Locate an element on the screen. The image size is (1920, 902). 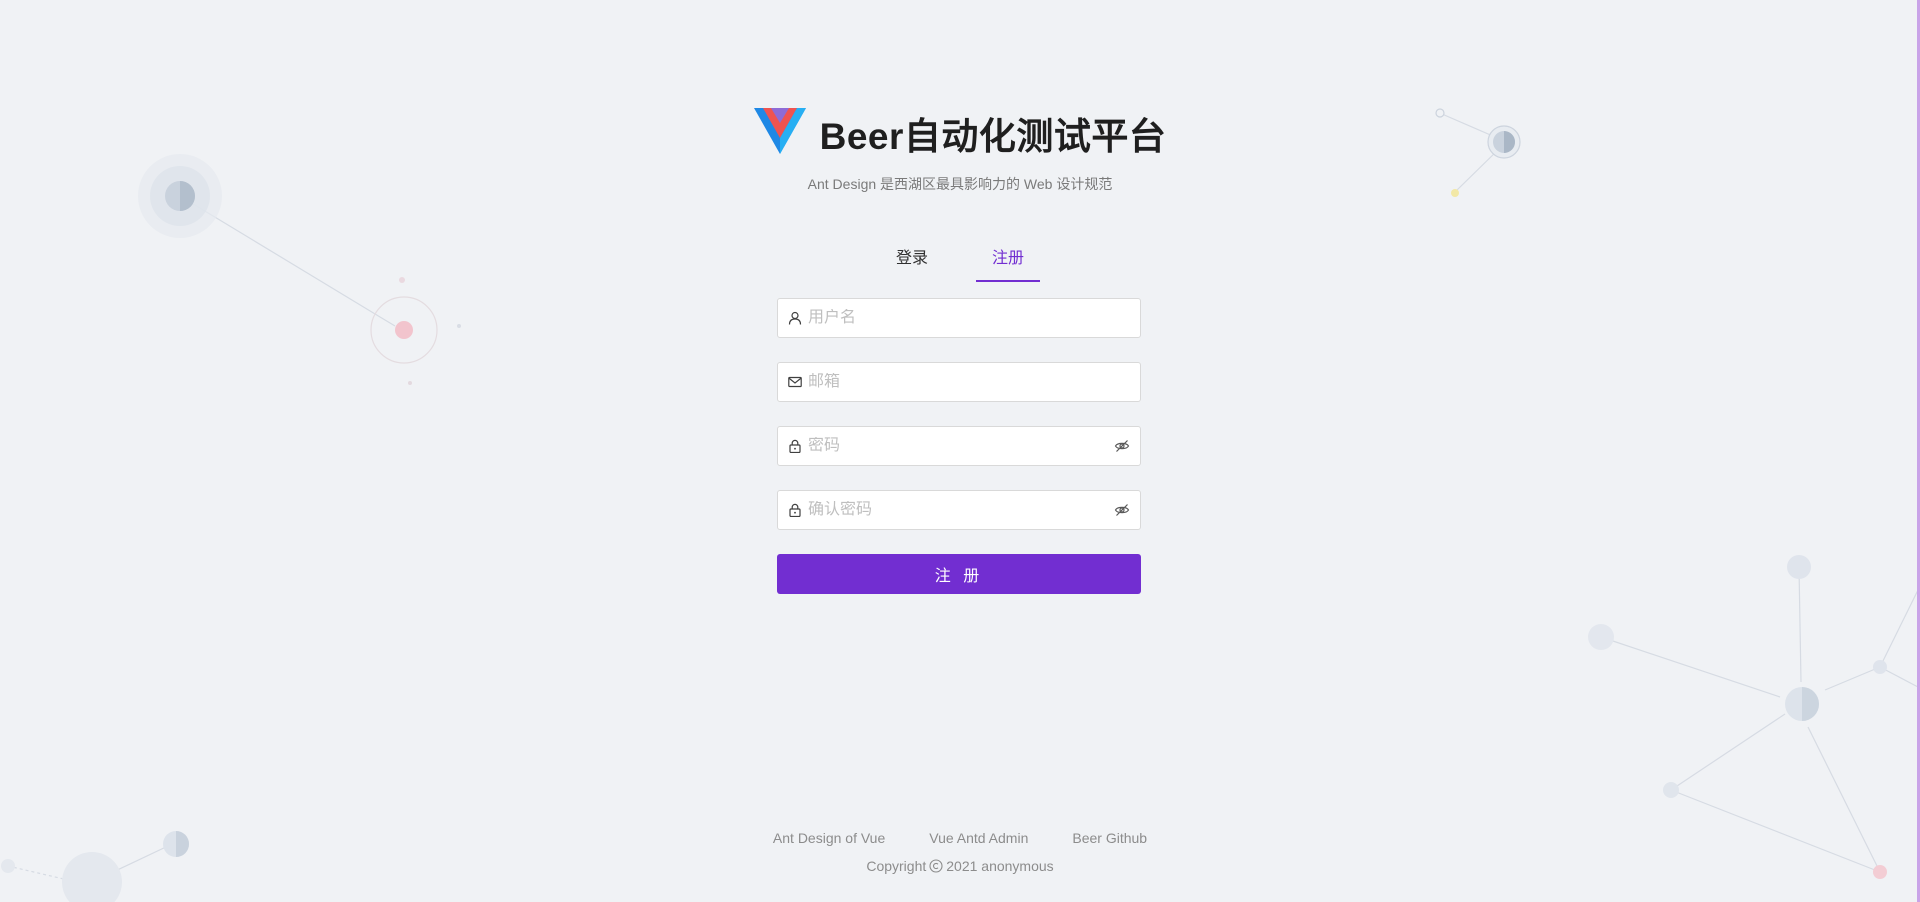
tab-login: 登录 is located at coordinates (912, 260).